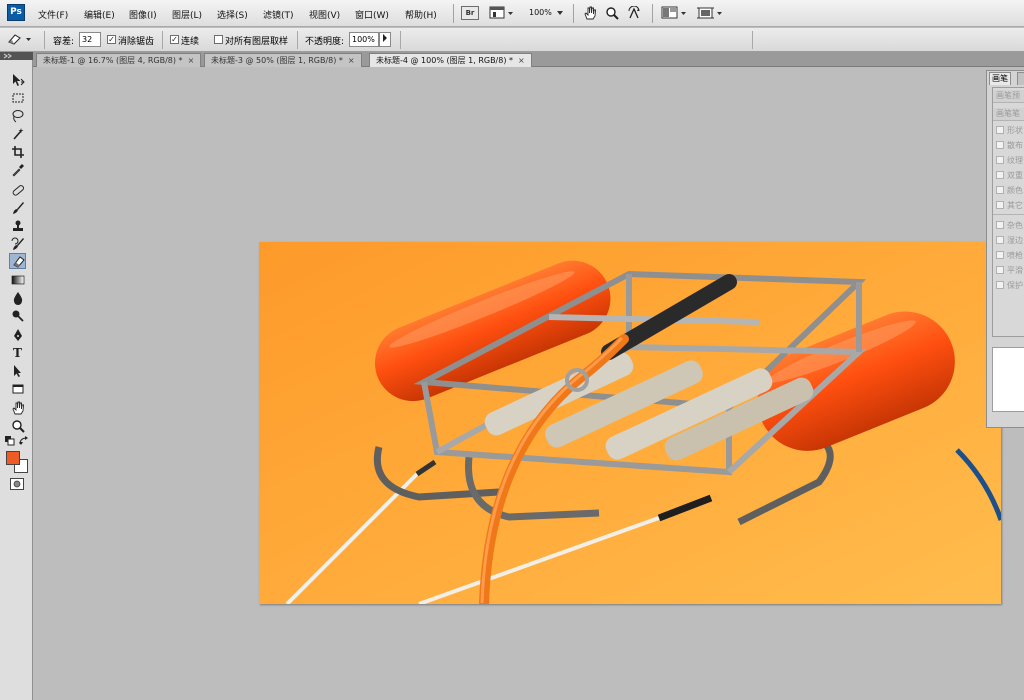 Image resolution: width=1024 pixels, height=700 pixels. Describe the element at coordinates (17, 116) in the screenshot. I see `lasso-tool-icon` at that location.